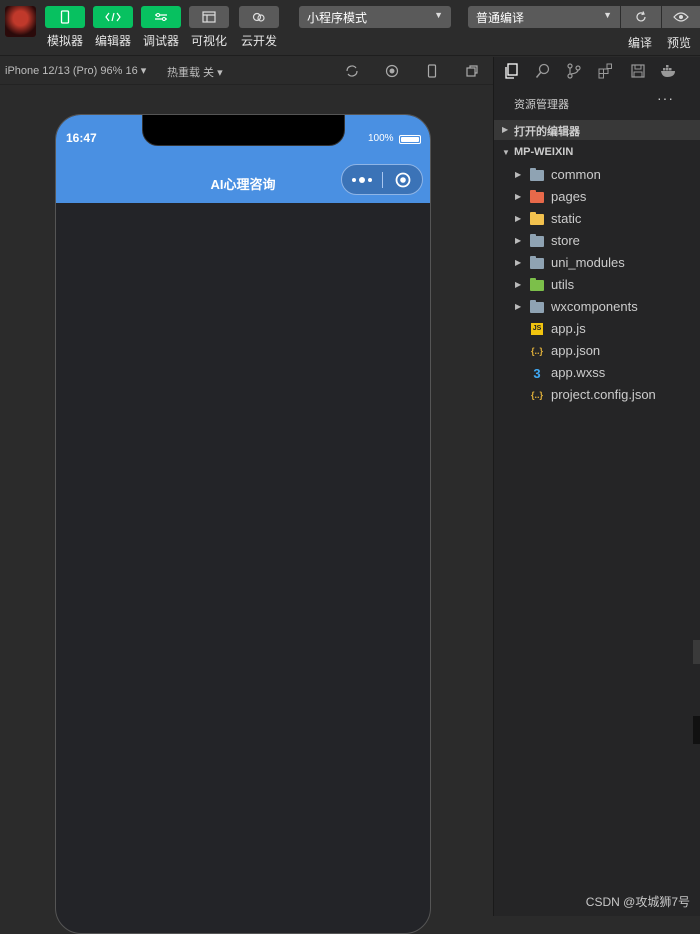  I want to click on tree-item-static: ▶ static, so click(597, 219).